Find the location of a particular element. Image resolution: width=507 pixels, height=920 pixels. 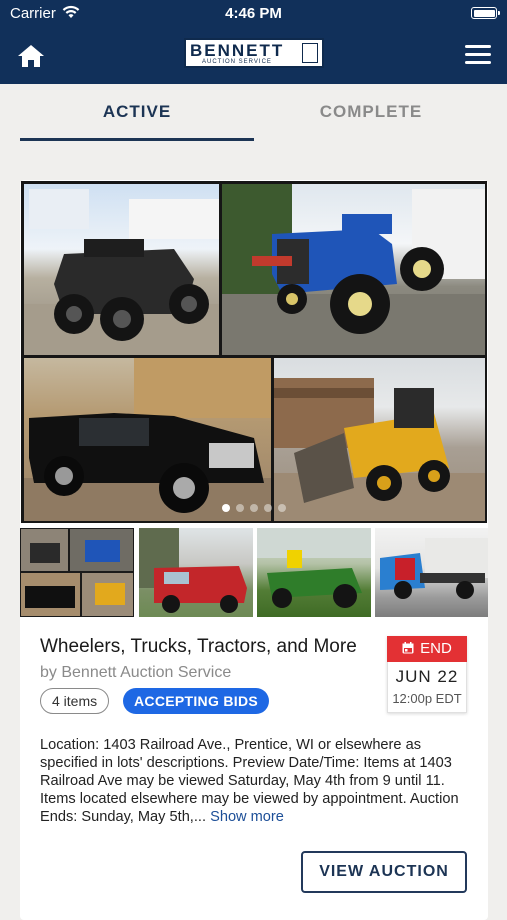

clock: 4:46 PM is located at coordinates (253, 13).